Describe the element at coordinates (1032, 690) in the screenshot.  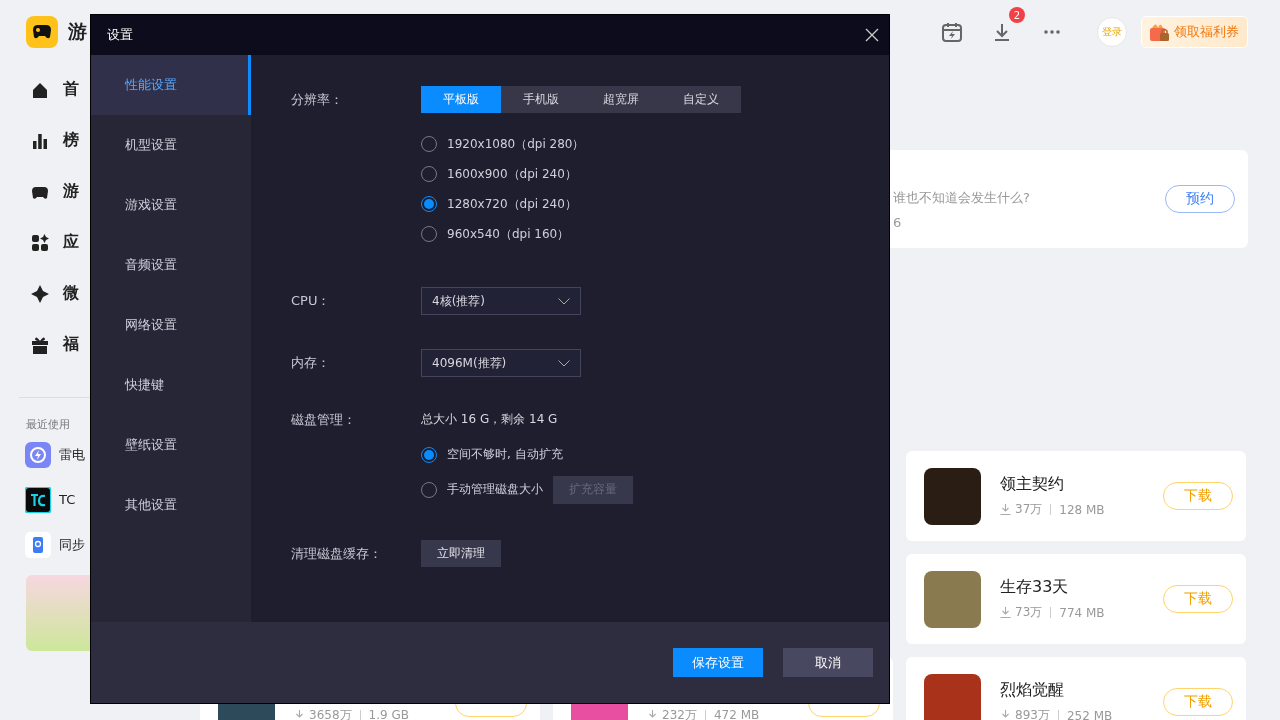
I see `game-title: 烈焰觉醒` at that location.